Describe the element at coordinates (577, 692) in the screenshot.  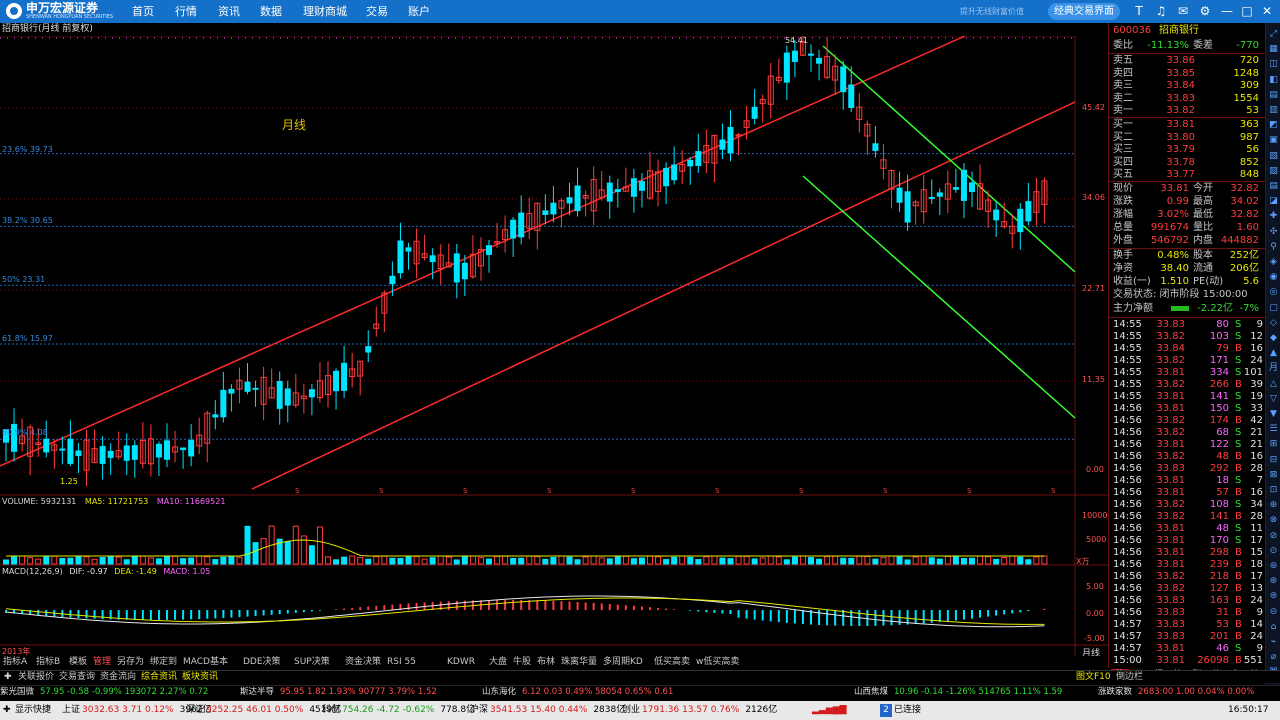
I see `ticker-item: 山东海化 6.12 0.03 0.49% 58054 0.65% 0.61` at that location.